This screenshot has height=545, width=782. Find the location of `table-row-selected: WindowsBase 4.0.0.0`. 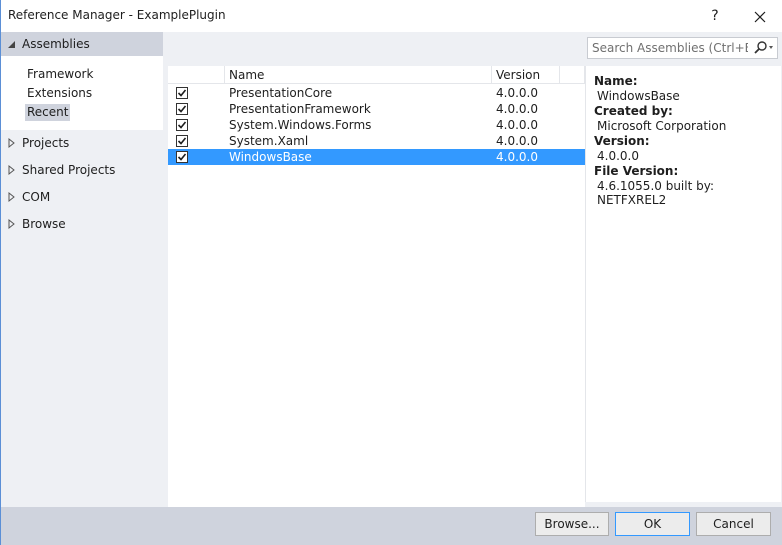

table-row-selected: WindowsBase 4.0.0.0 is located at coordinates (376, 157).